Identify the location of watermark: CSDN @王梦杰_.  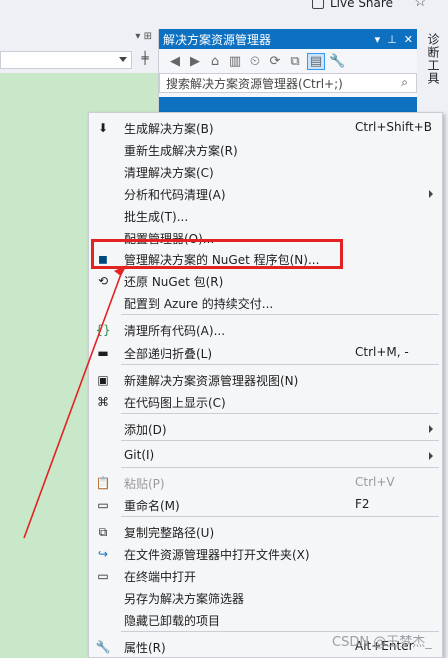
(382, 642).